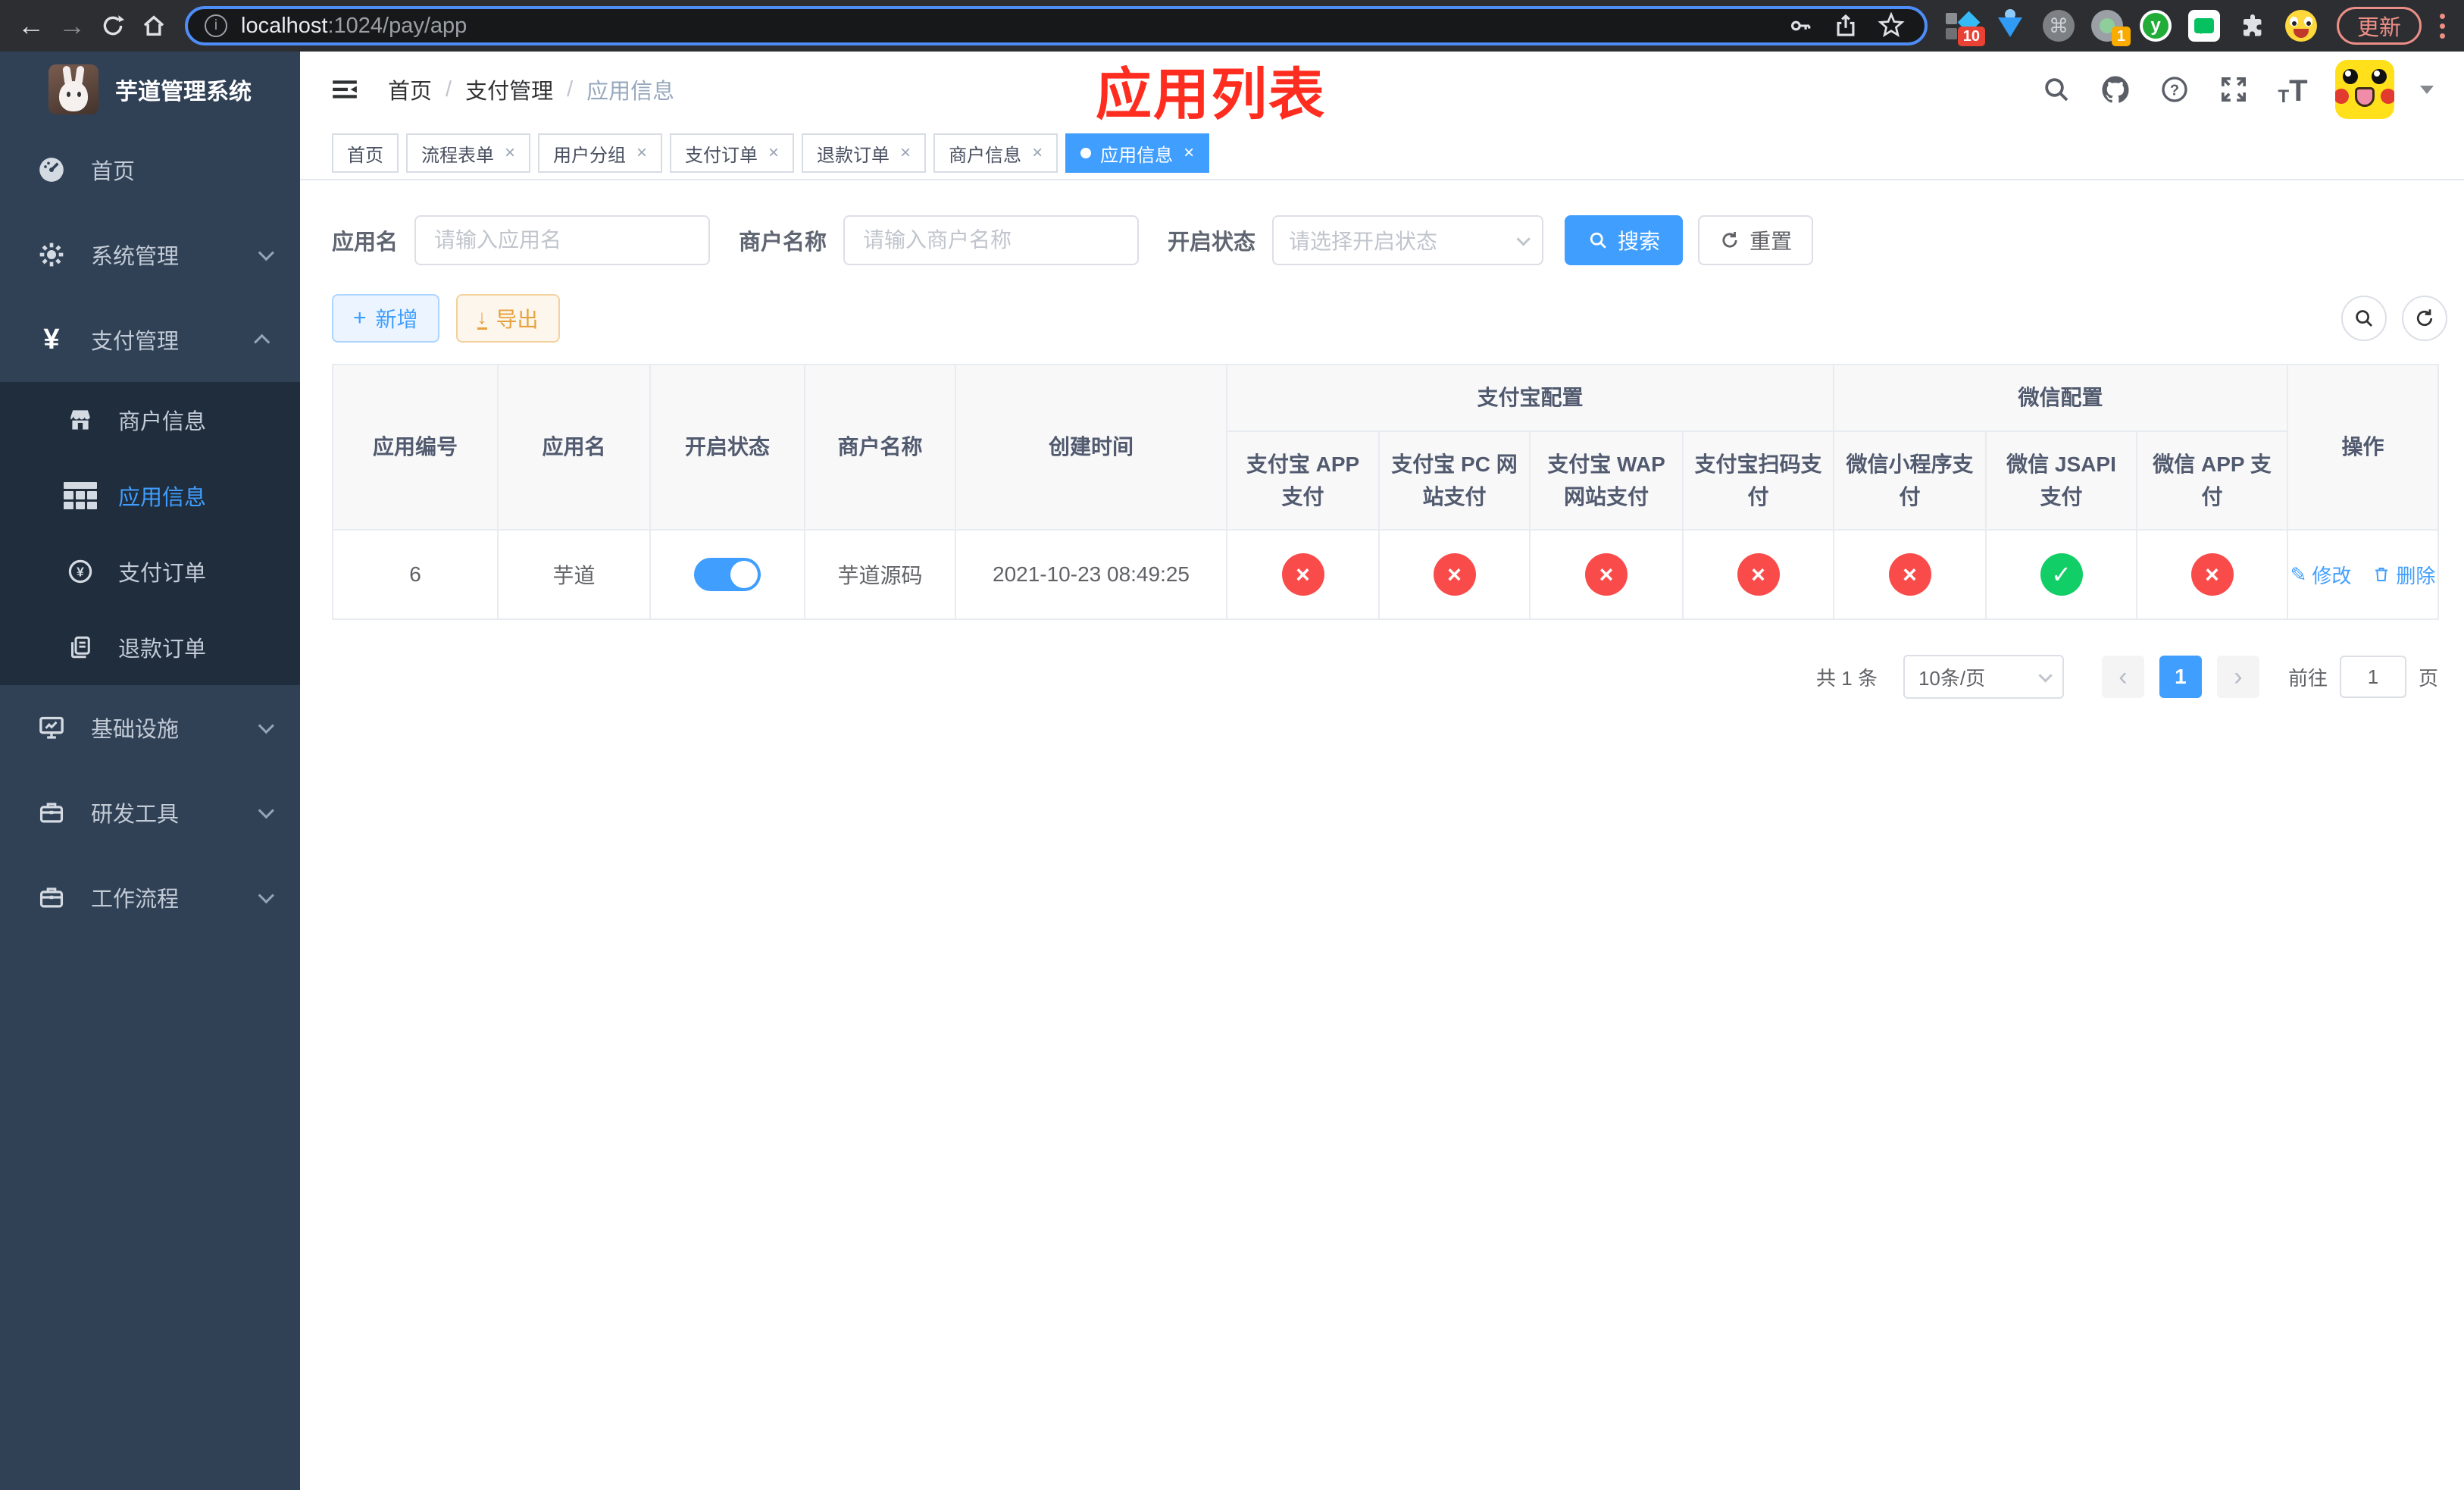 The width and height of the screenshot is (2464, 1490). Describe the element at coordinates (135, 257) in the screenshot. I see `sidebar-item-label: 系统管理` at that location.